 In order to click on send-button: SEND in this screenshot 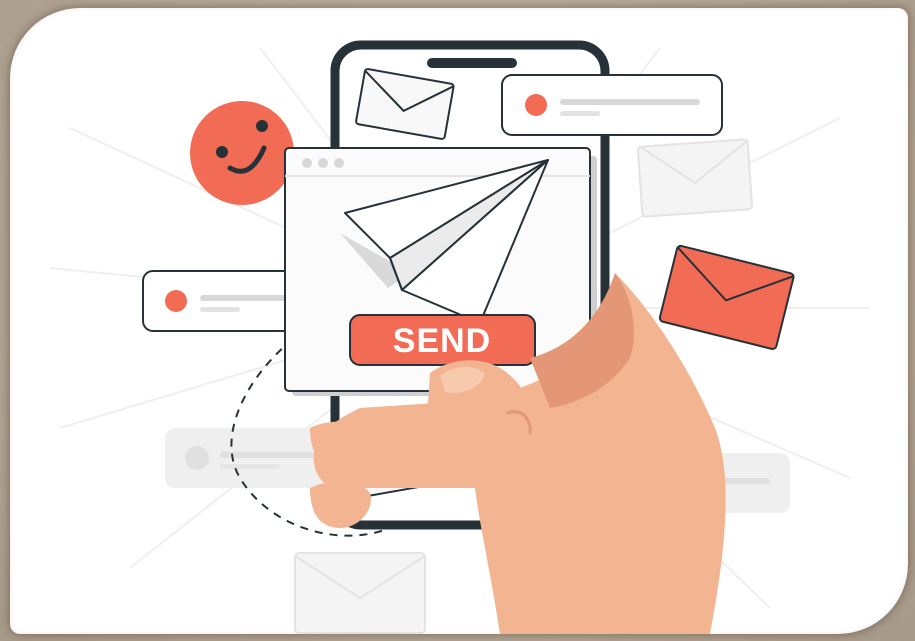, I will do `click(442, 340)`.